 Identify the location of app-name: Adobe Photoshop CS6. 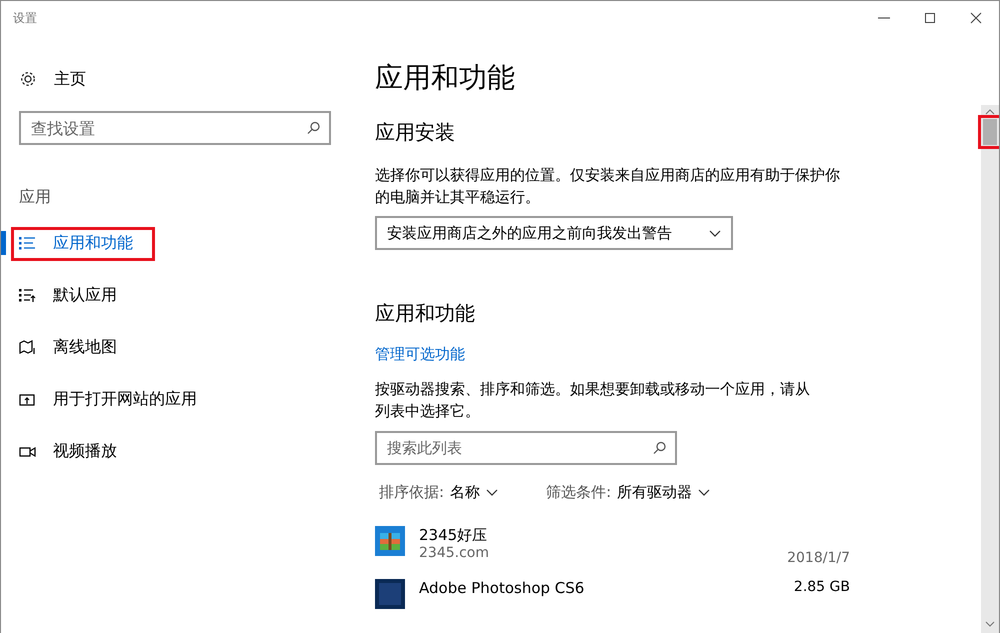
(501, 588).